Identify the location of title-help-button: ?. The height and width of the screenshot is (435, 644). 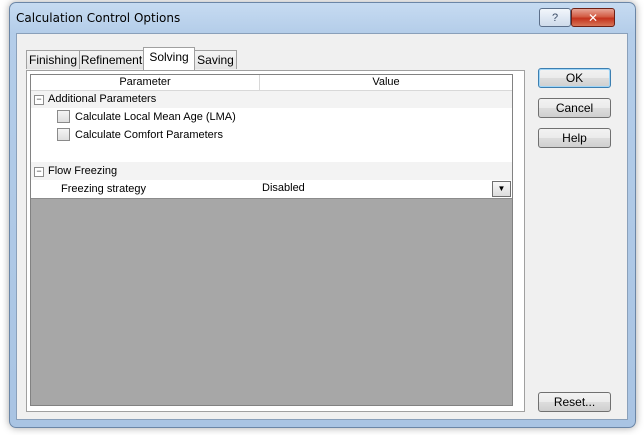
(555, 17).